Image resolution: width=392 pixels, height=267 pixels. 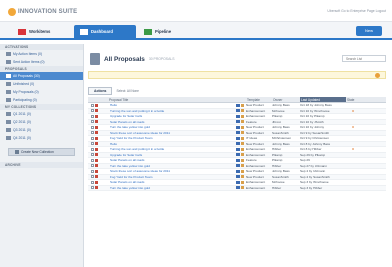 I want to click on column-header-template: Template, so click(x=259, y=99).